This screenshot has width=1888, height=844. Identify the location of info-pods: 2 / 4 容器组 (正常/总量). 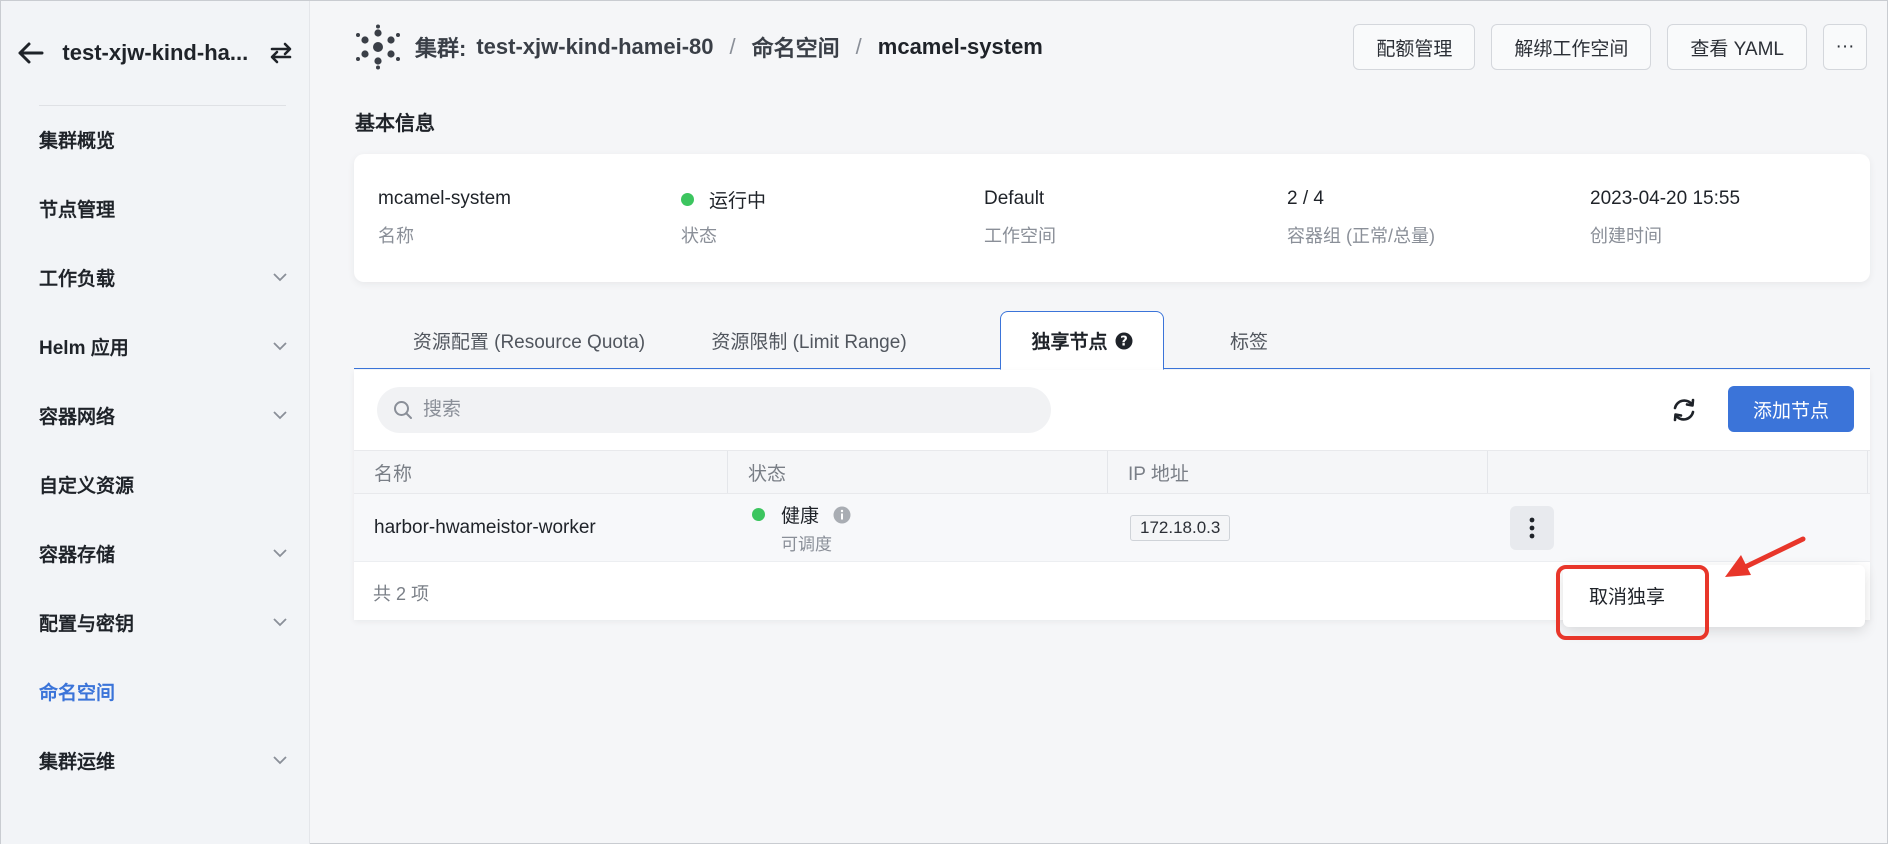
(1361, 217).